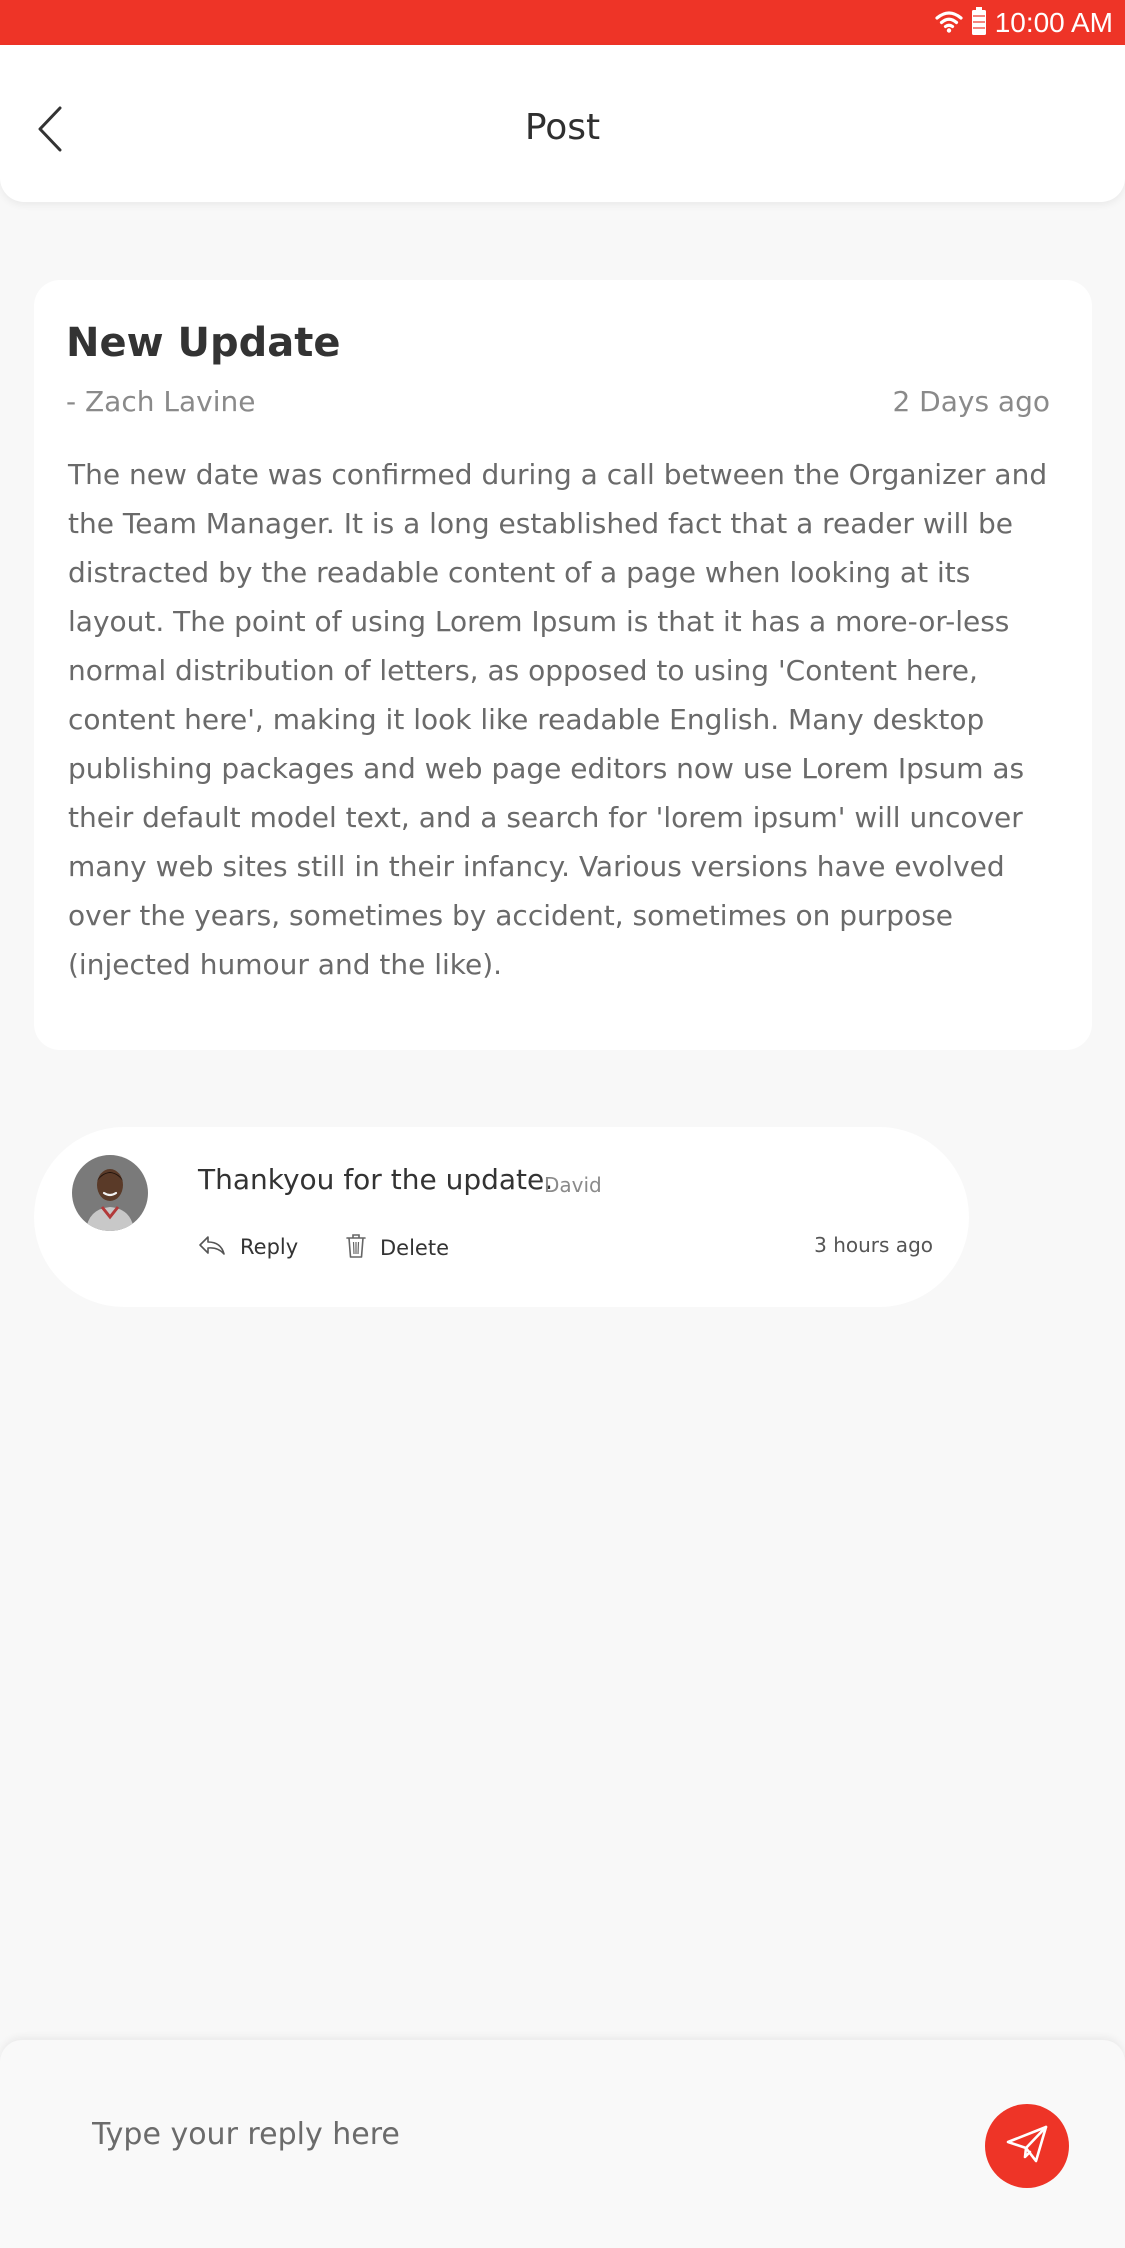 This screenshot has height=2248, width=1125. What do you see at coordinates (522, 2134) in the screenshot?
I see `reply-input` at bounding box center [522, 2134].